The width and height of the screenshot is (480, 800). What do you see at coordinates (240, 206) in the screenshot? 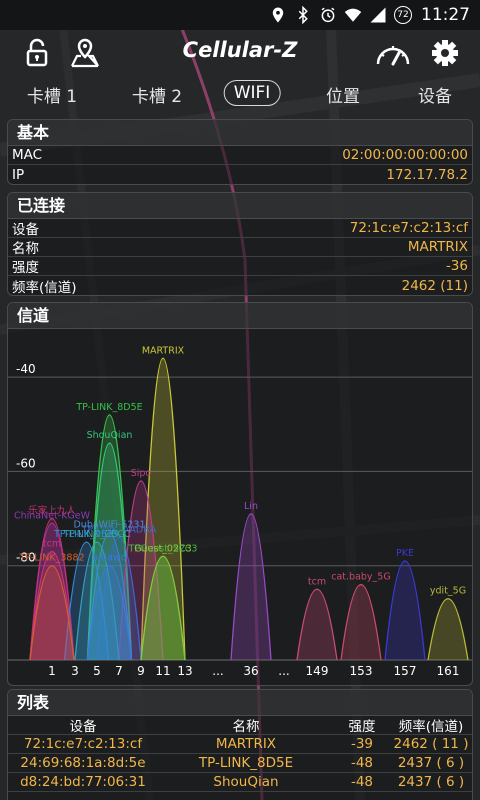
I see `connected-header: 已连接` at bounding box center [240, 206].